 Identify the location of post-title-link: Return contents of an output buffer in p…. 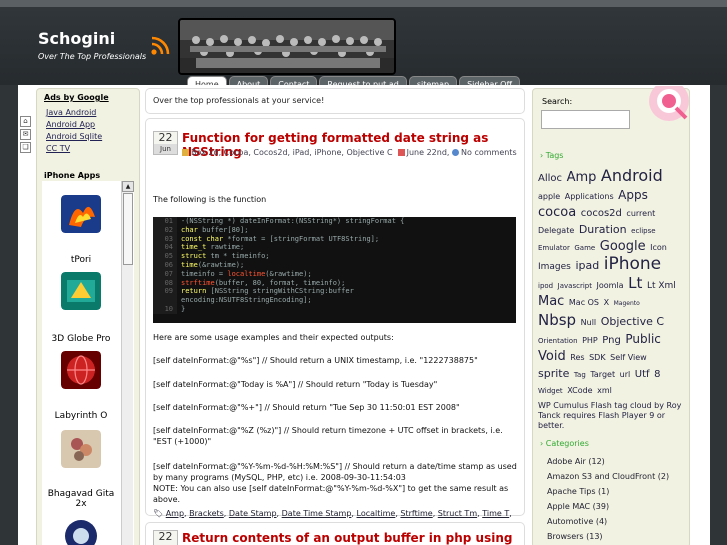
(347, 538).